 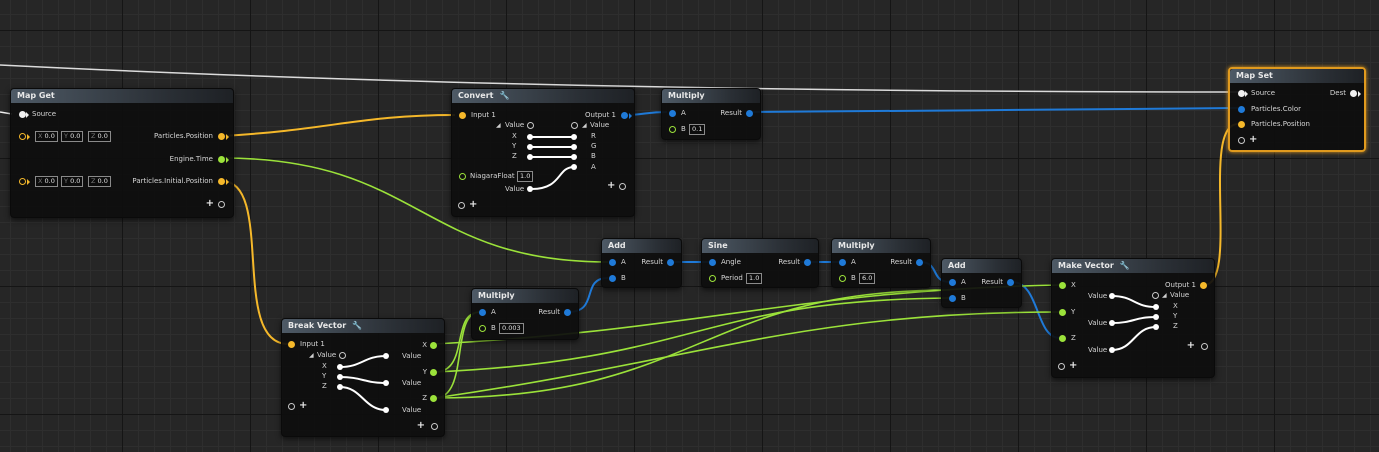 I want to click on m3-b-label: B, so click(x=493, y=328).